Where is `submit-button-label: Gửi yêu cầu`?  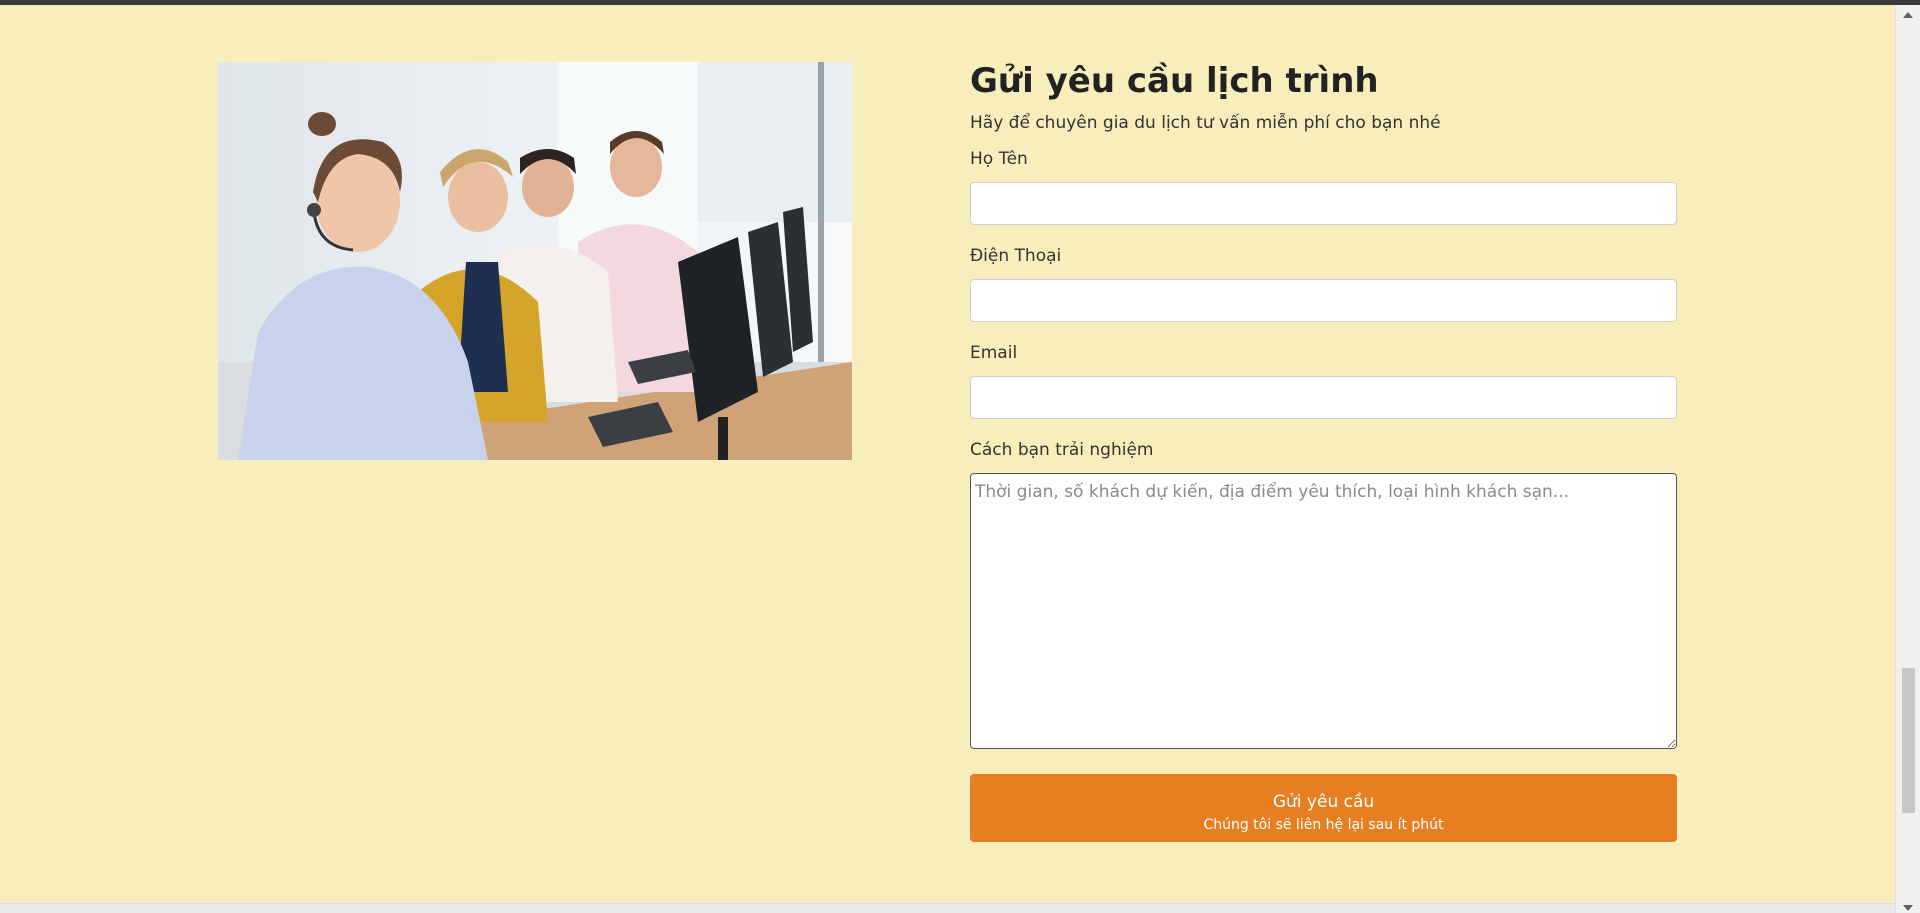 submit-button-label: Gửi yêu cầu is located at coordinates (1323, 802).